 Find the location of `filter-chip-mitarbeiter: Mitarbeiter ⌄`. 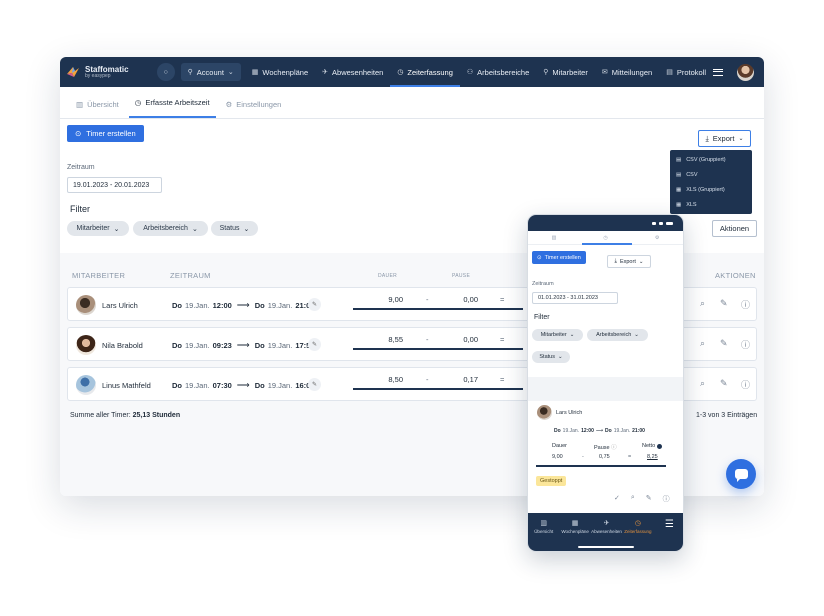

filter-chip-mitarbeiter: Mitarbeiter ⌄ is located at coordinates (98, 228).